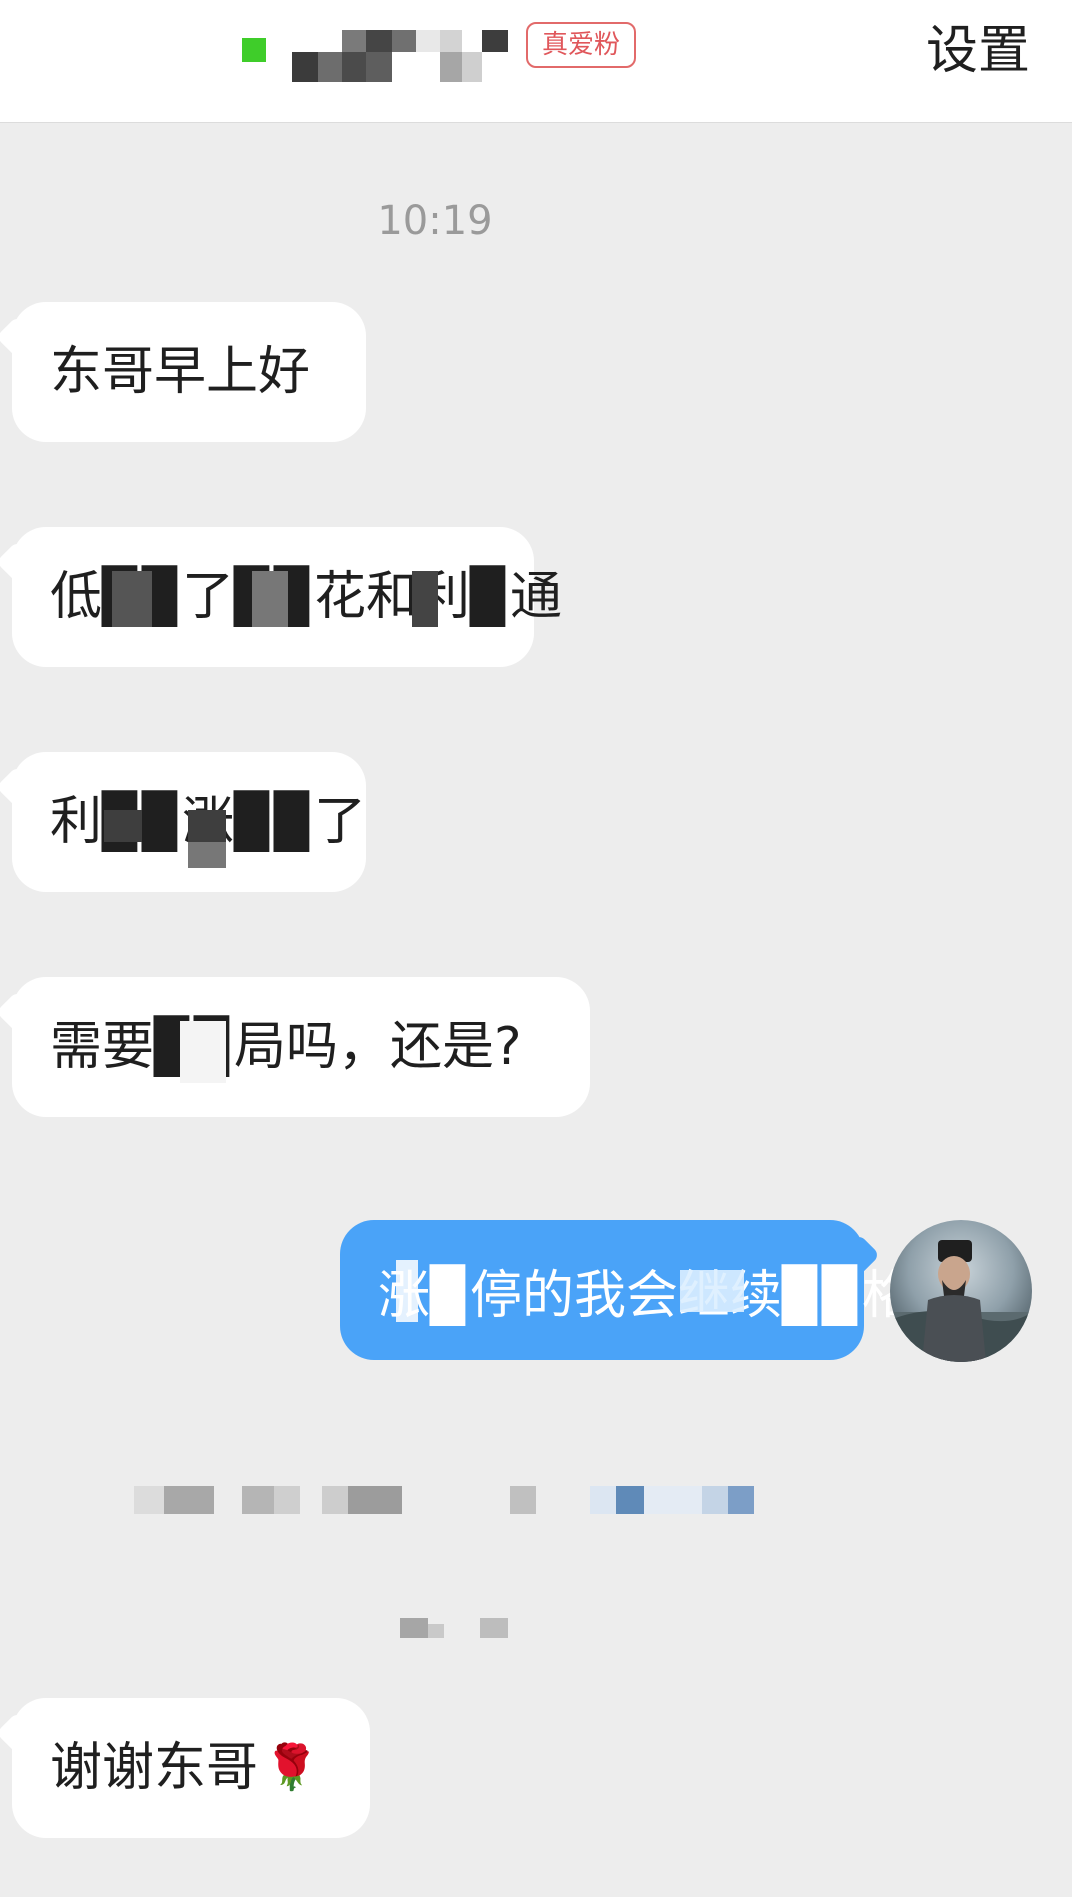 The image size is (1072, 1897). What do you see at coordinates (291, 1767) in the screenshot?
I see `rose-emoji-icon: 🌹` at bounding box center [291, 1767].